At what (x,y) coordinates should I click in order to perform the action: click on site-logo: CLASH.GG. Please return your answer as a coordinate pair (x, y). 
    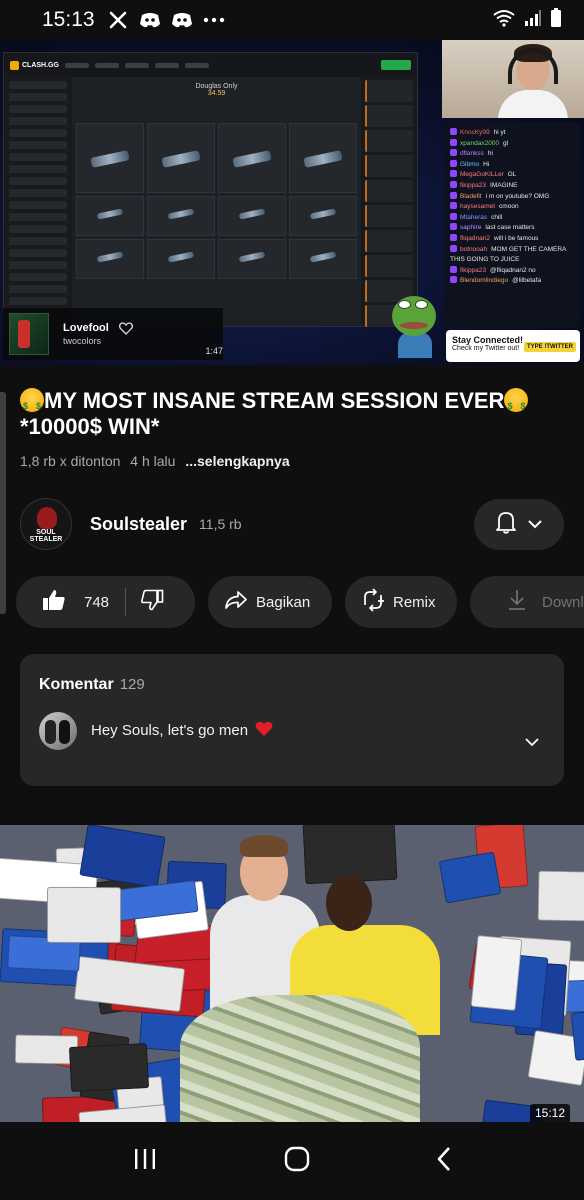
    Looking at the image, I should click on (34, 65).